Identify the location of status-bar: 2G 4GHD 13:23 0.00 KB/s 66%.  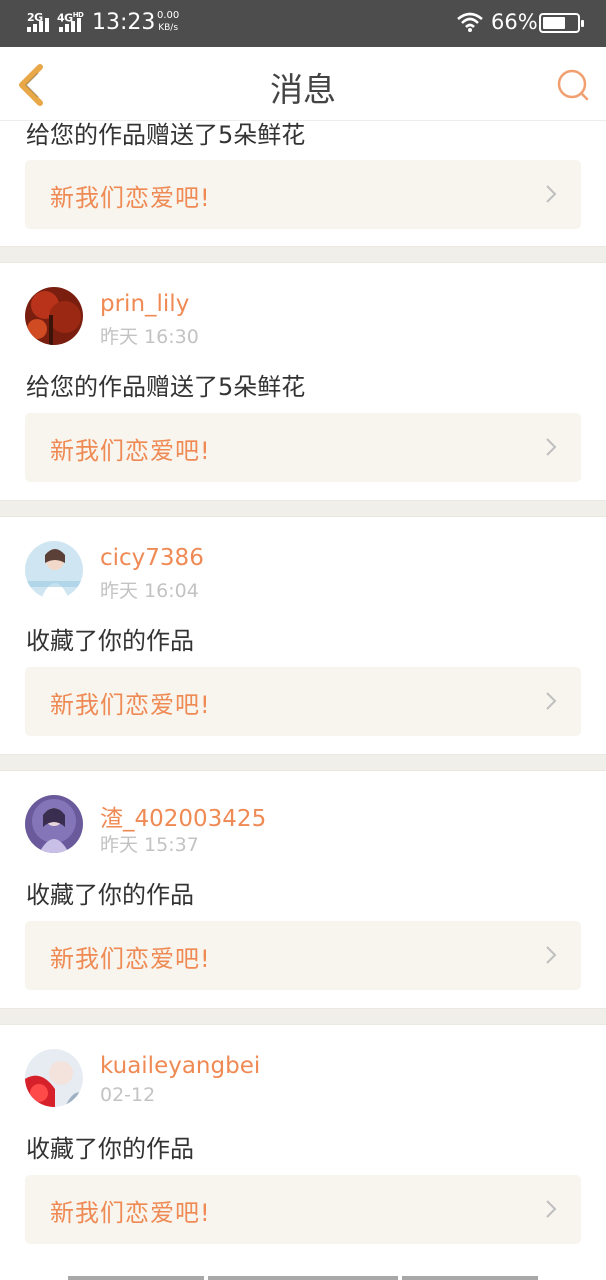
(303, 23).